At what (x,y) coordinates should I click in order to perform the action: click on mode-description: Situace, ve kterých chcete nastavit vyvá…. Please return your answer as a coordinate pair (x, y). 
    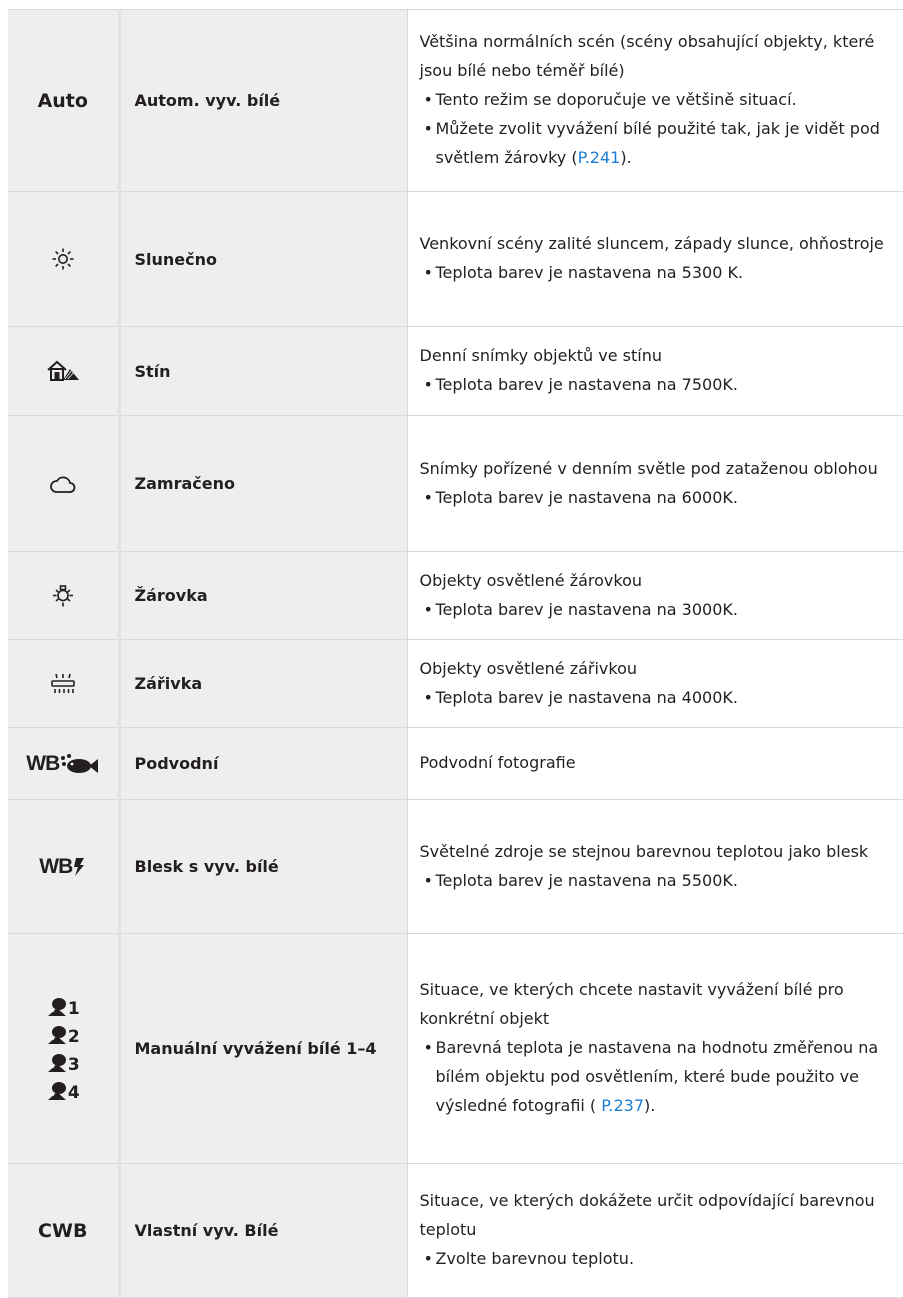
    Looking at the image, I should click on (654, 1048).